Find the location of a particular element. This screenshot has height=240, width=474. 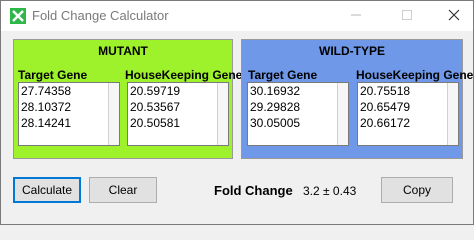

mutant-housekeeping-listbox: 20.59719 20.53567 20.50581 is located at coordinates (178, 114).